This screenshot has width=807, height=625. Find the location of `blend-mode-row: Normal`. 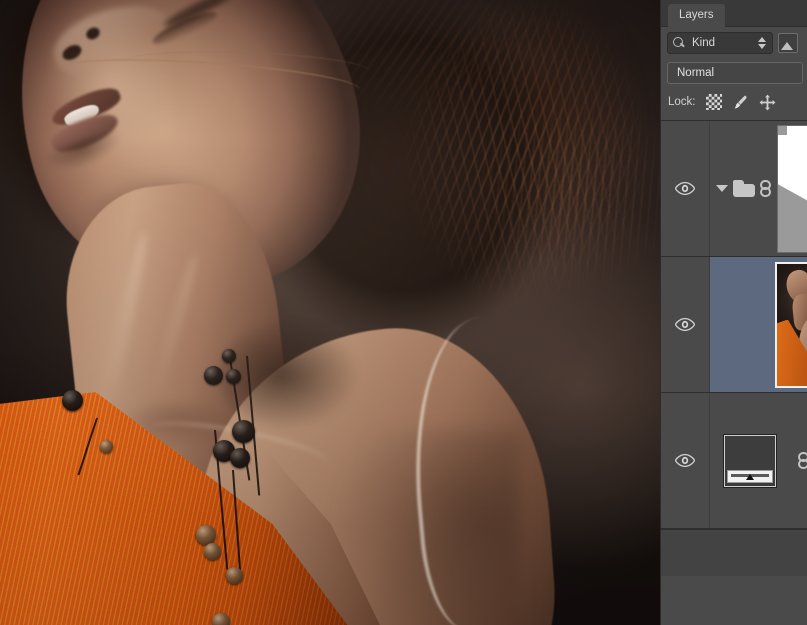

blend-mode-row: Normal is located at coordinates (734, 71).